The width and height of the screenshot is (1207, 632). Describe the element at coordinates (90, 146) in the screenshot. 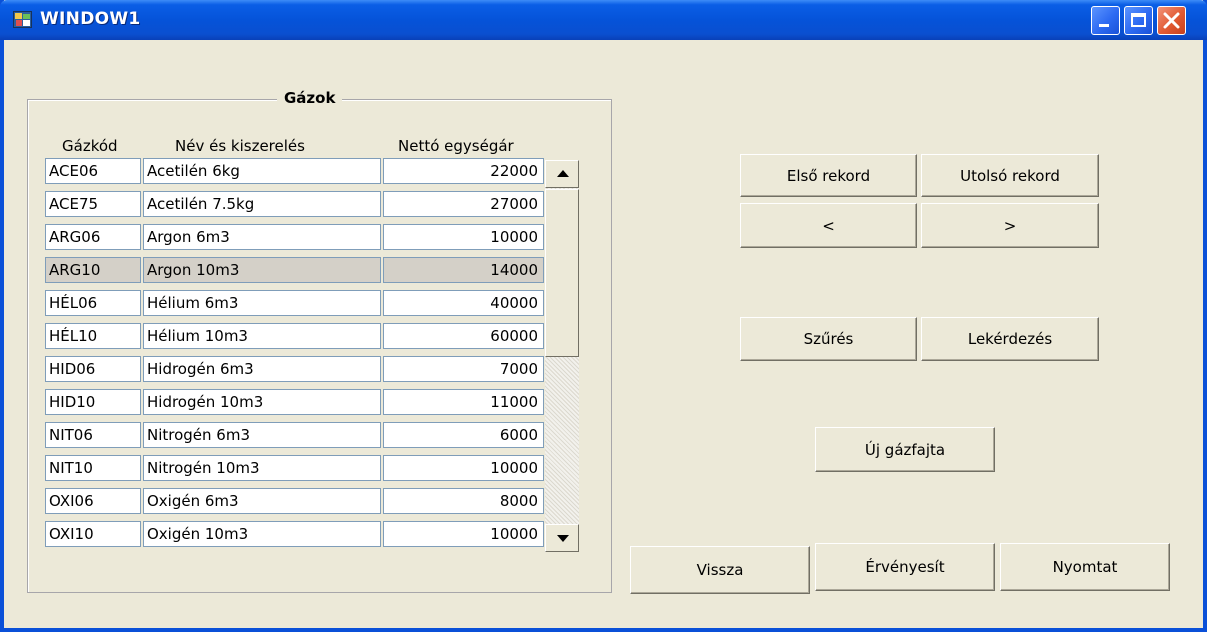

I see `column-header-code: Gázkód` at that location.